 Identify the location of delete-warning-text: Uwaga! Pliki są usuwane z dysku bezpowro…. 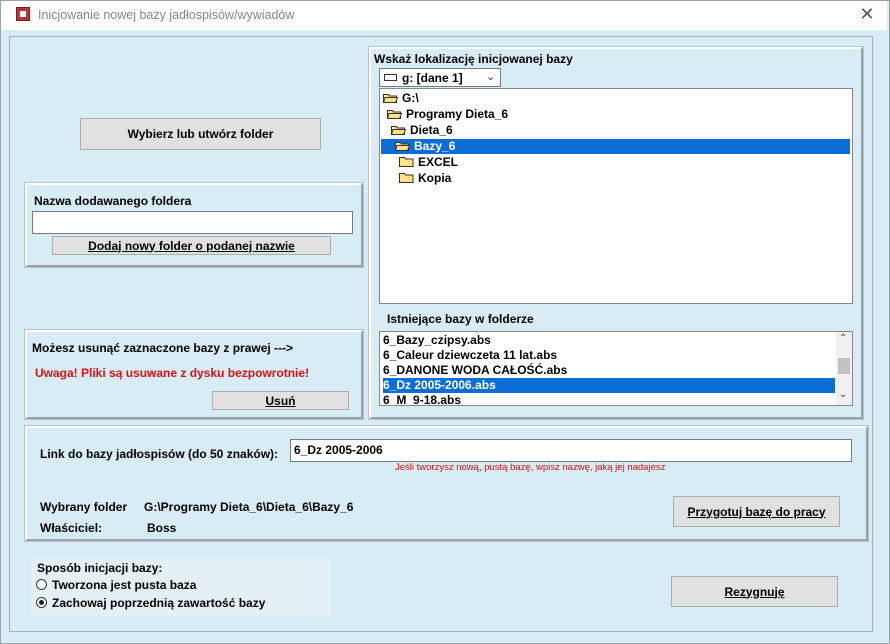
(172, 373).